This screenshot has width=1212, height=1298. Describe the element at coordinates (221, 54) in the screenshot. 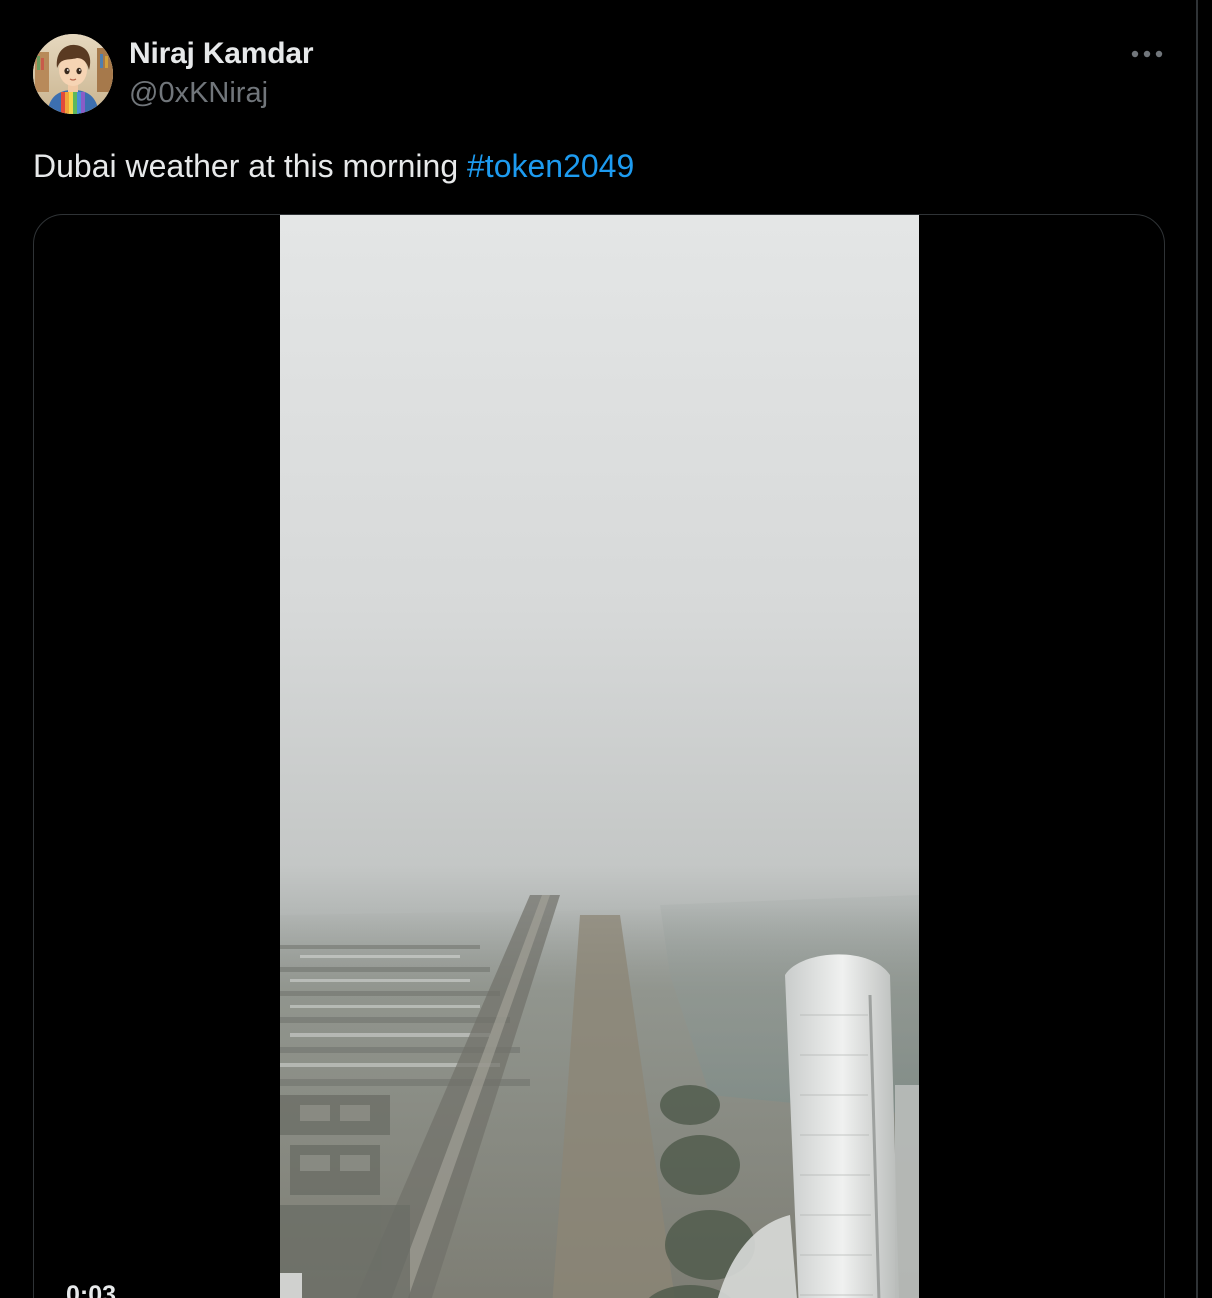

I see `author-display-name: Niraj Kamdar` at that location.